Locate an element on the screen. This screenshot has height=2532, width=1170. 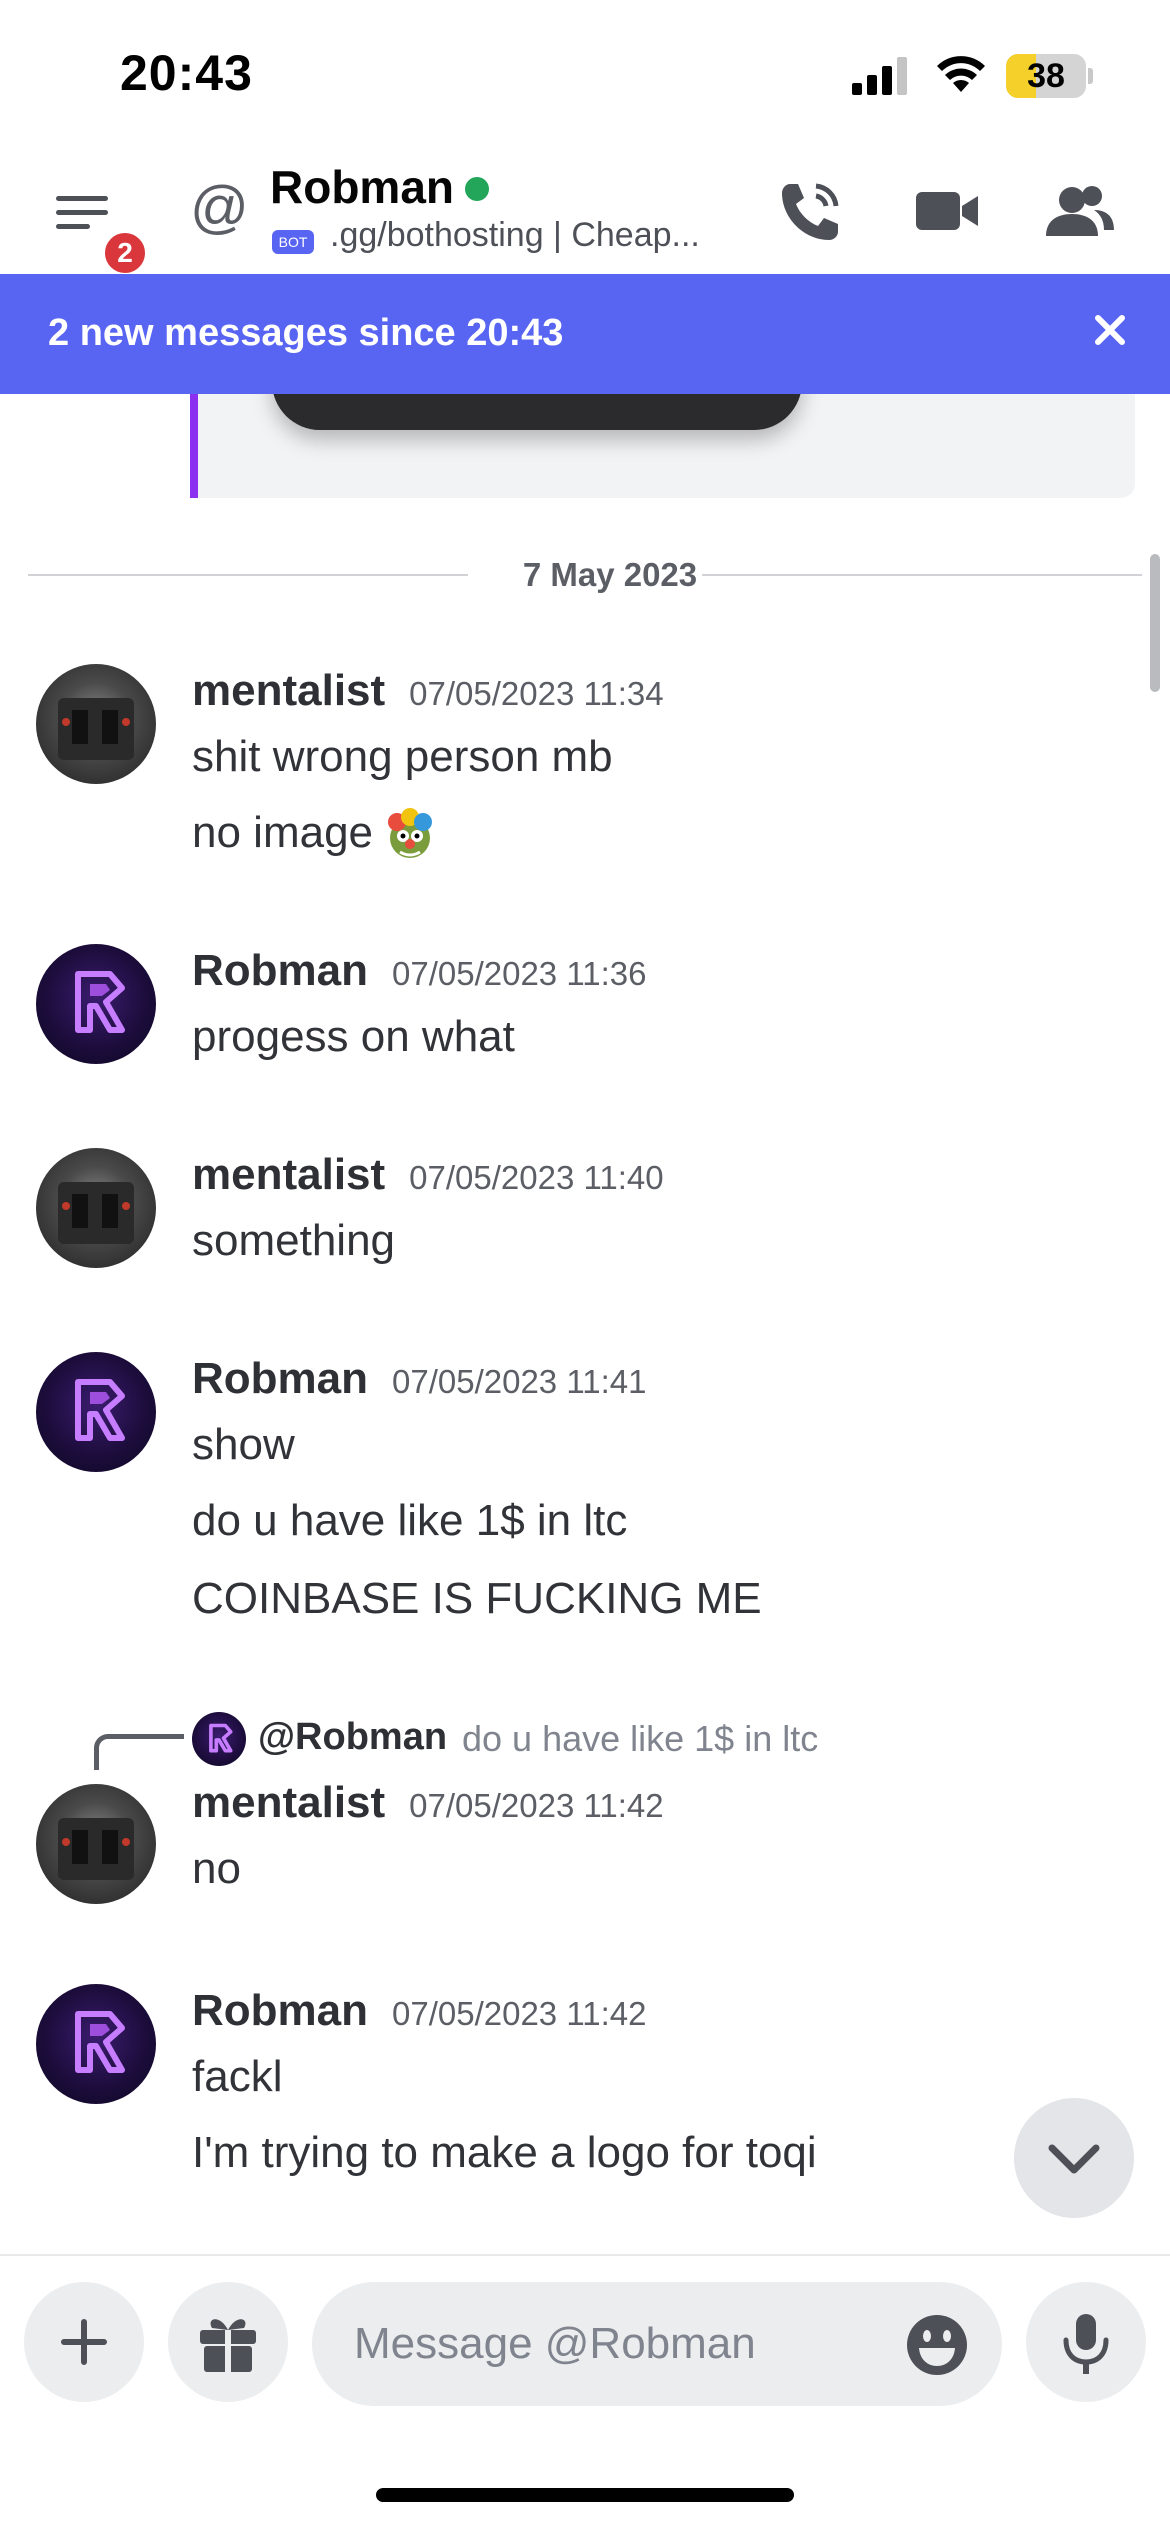
battery-indicator: 38 is located at coordinates (1049, 76).